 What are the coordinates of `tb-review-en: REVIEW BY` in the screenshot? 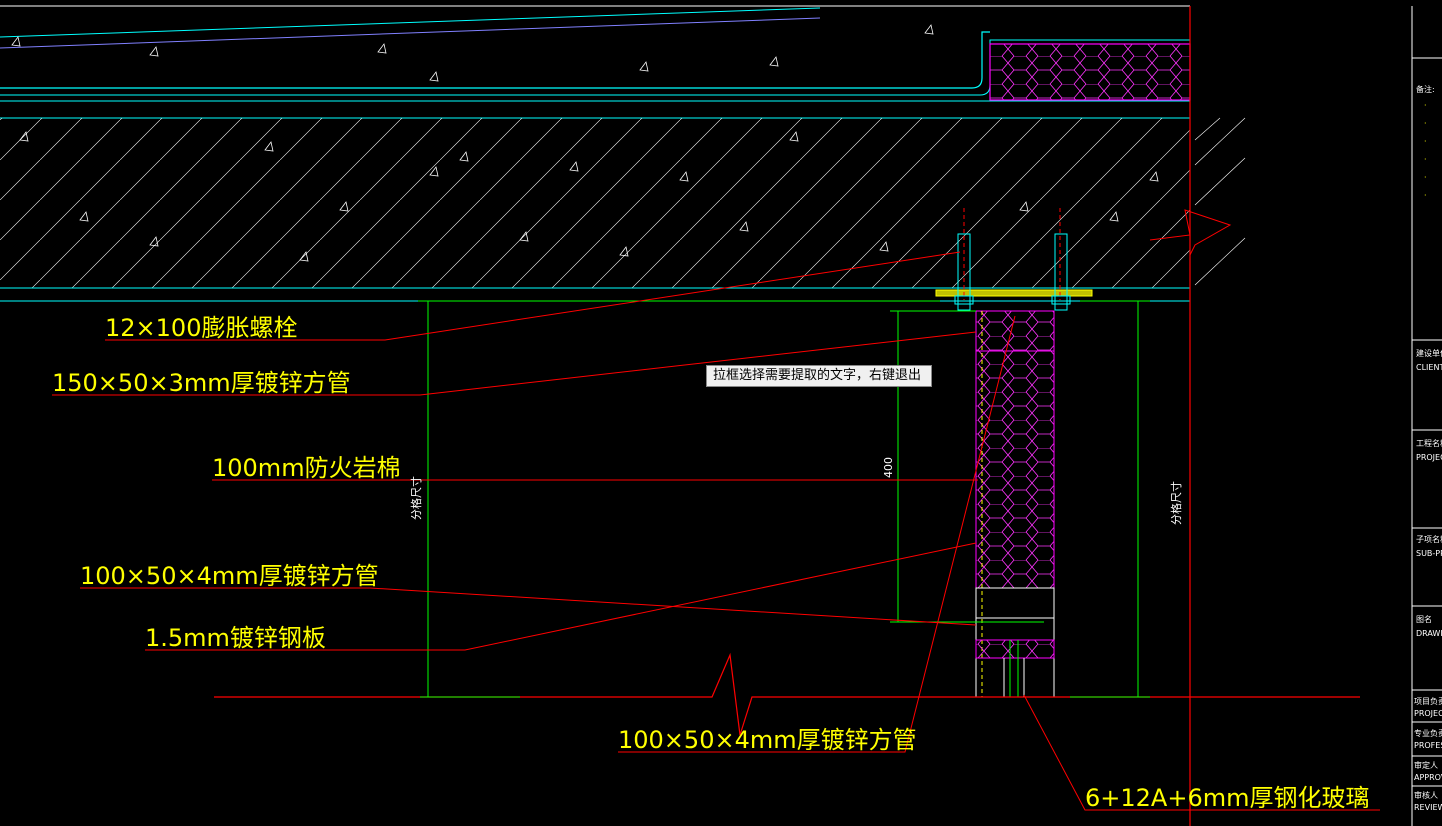 It's located at (1428, 807).